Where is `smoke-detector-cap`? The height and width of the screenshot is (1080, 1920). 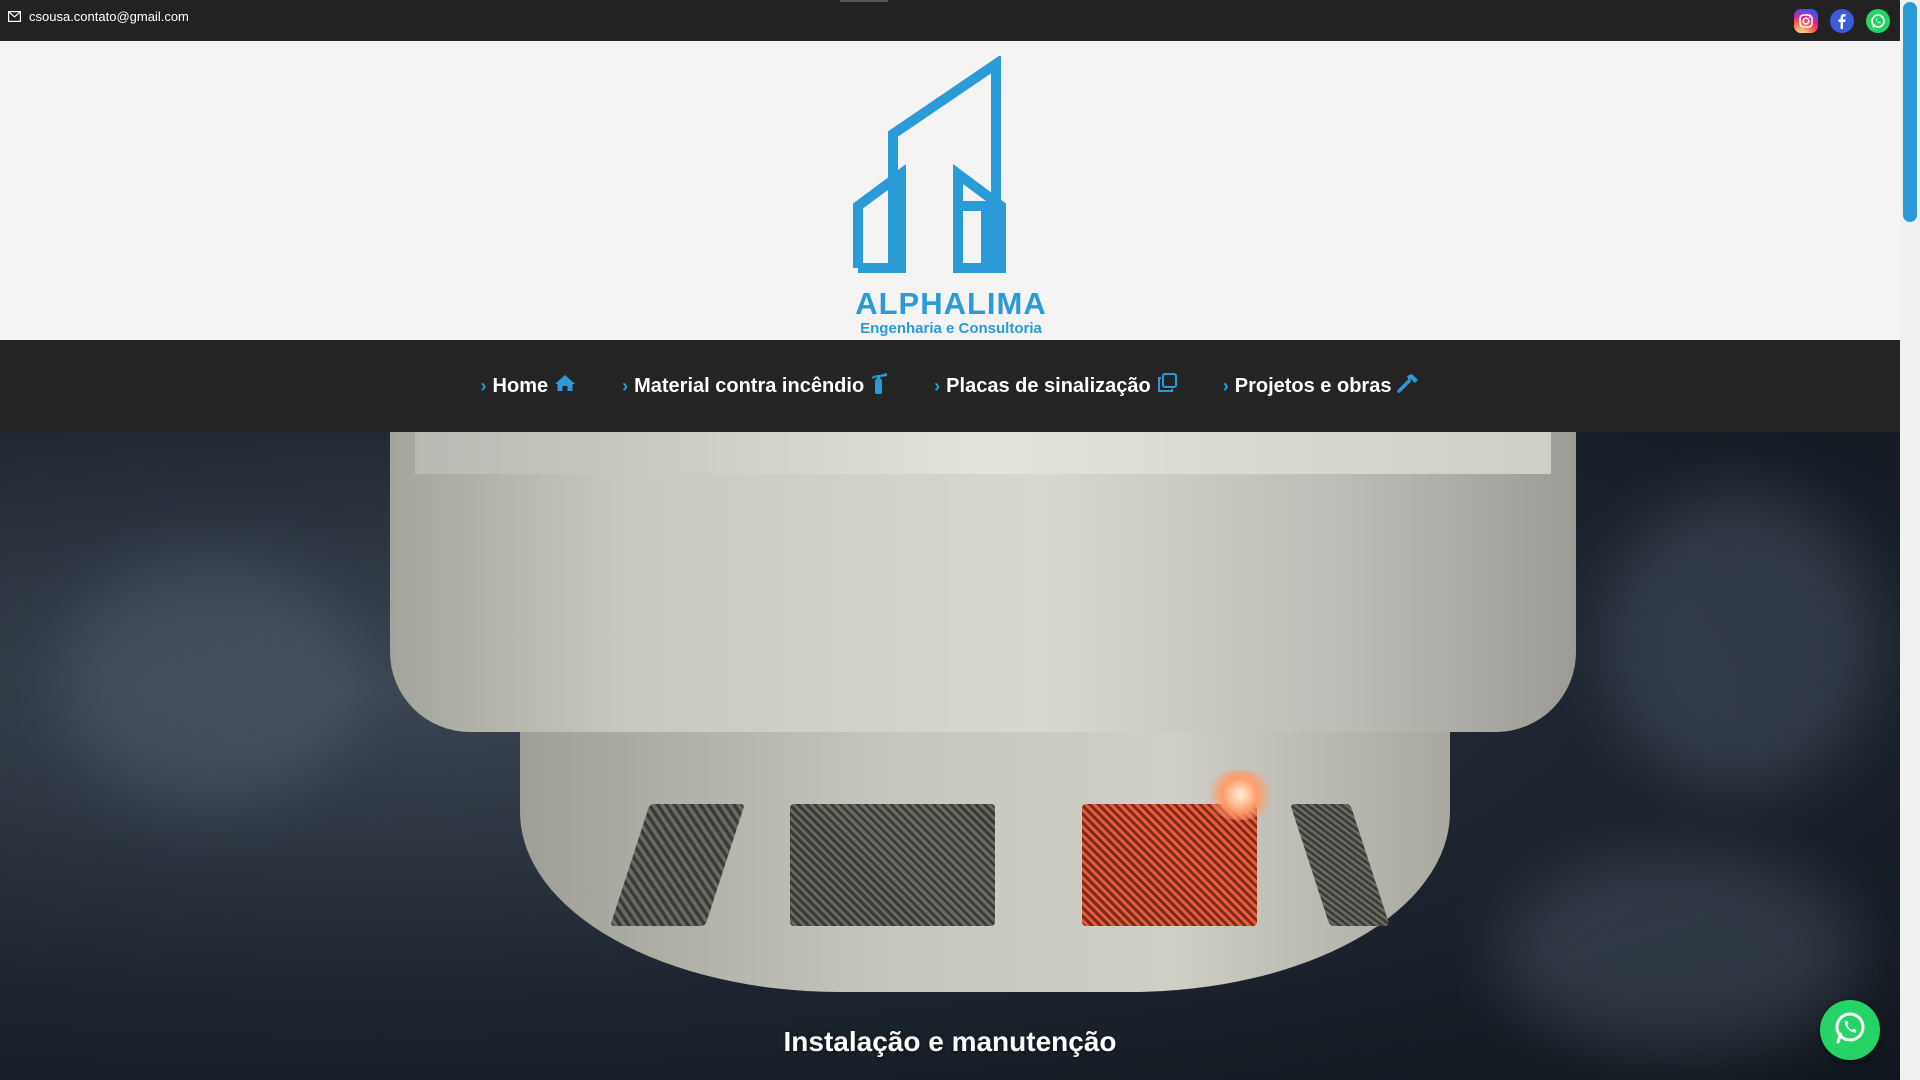 smoke-detector-cap is located at coordinates (983, 453).